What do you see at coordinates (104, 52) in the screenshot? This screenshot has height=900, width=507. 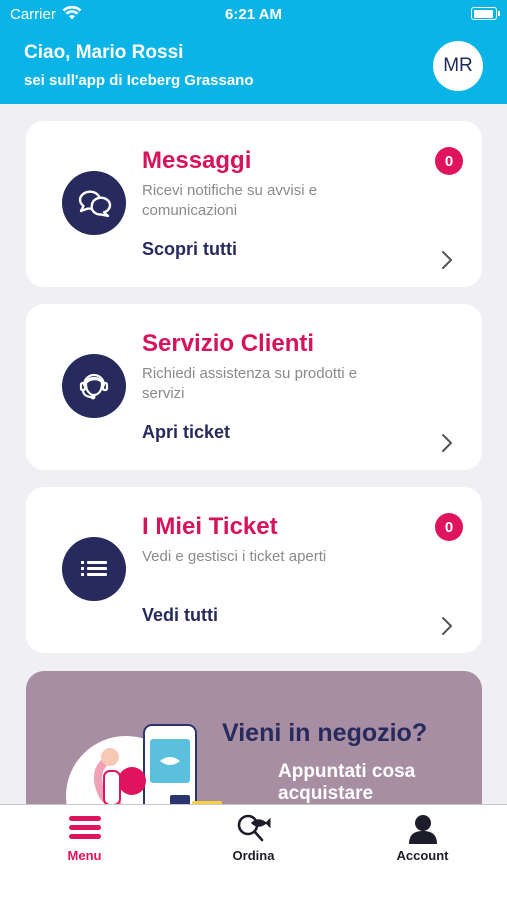 I see `greeting: Ciao, Mario Rossi` at bounding box center [104, 52].